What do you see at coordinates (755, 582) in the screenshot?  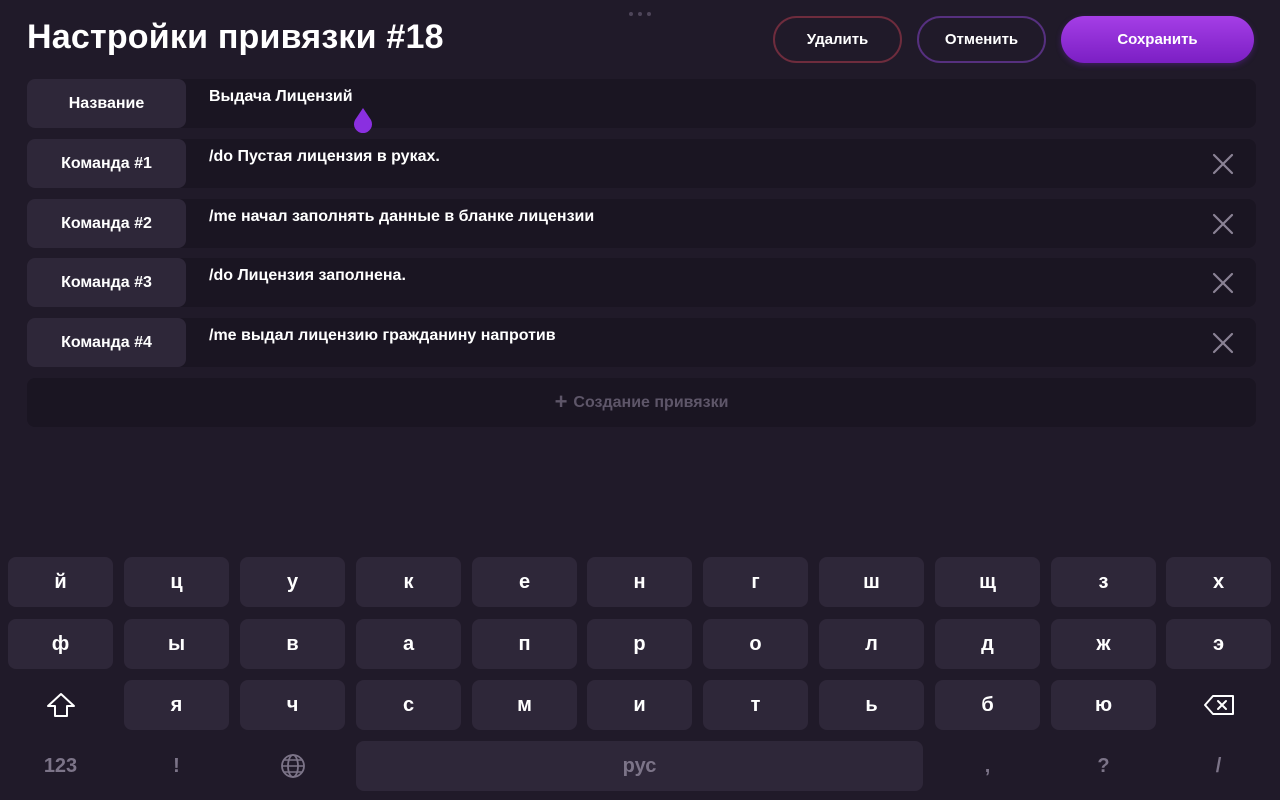 I see `key: г` at bounding box center [755, 582].